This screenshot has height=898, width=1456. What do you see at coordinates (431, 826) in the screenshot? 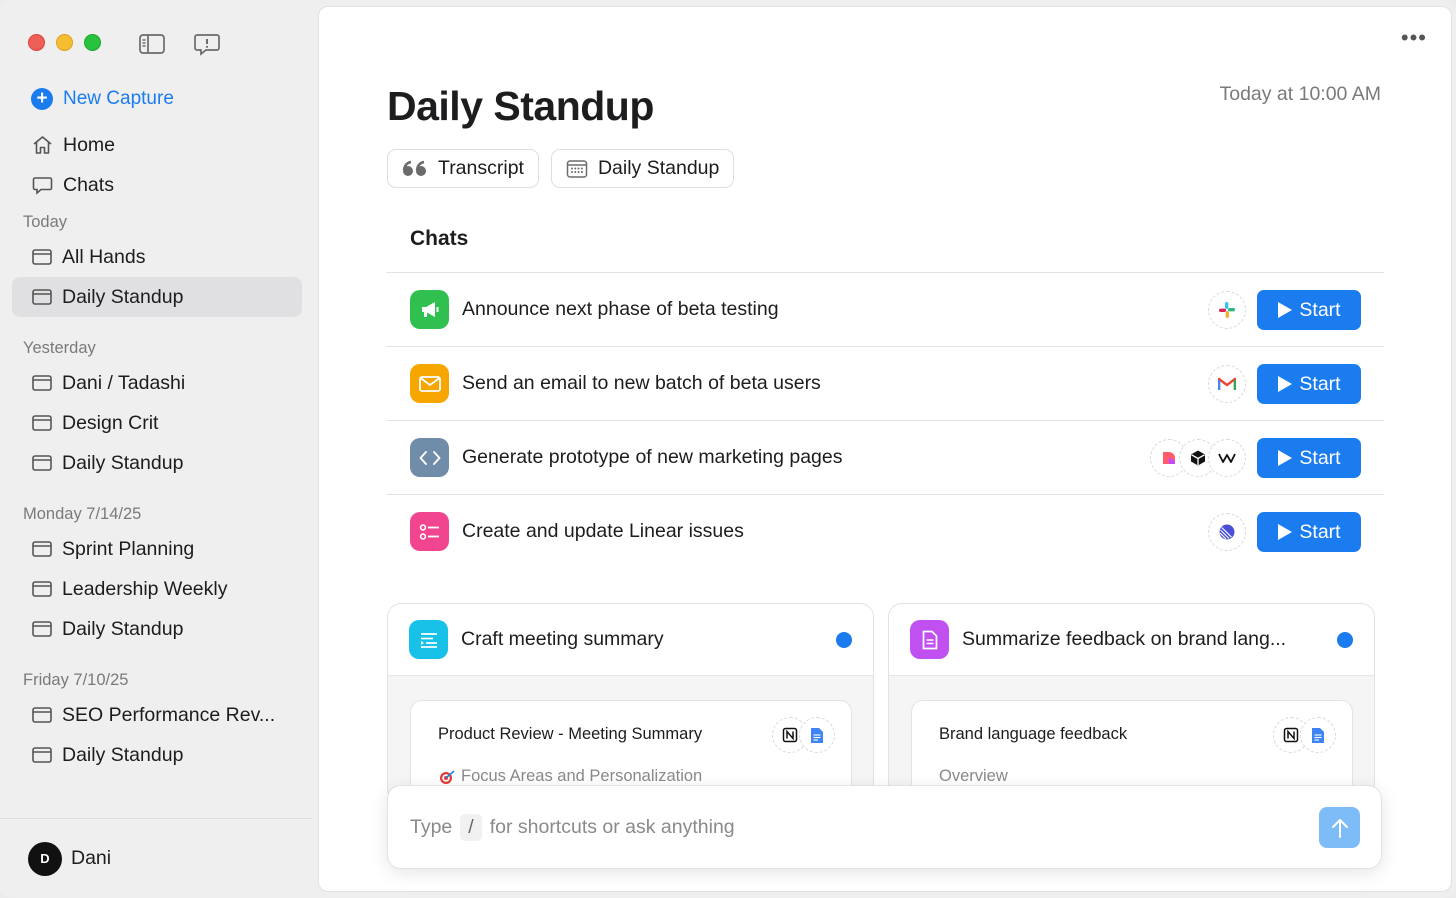
I see `composer-placeholder-before: Type` at bounding box center [431, 826].